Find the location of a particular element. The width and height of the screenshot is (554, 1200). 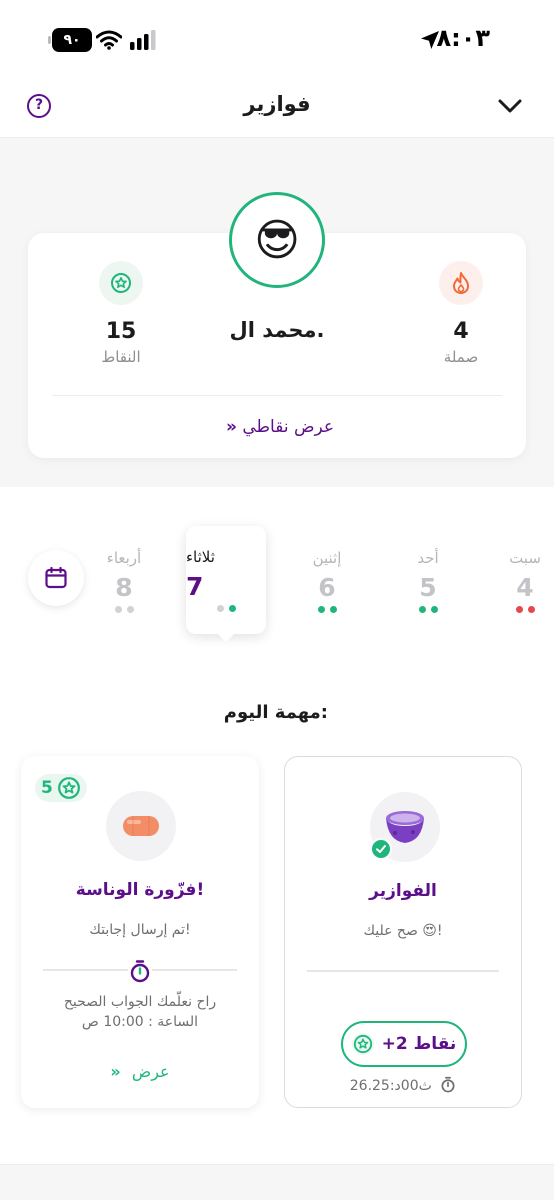

earned-points-label: +2 نقاط is located at coordinates (419, 1044).